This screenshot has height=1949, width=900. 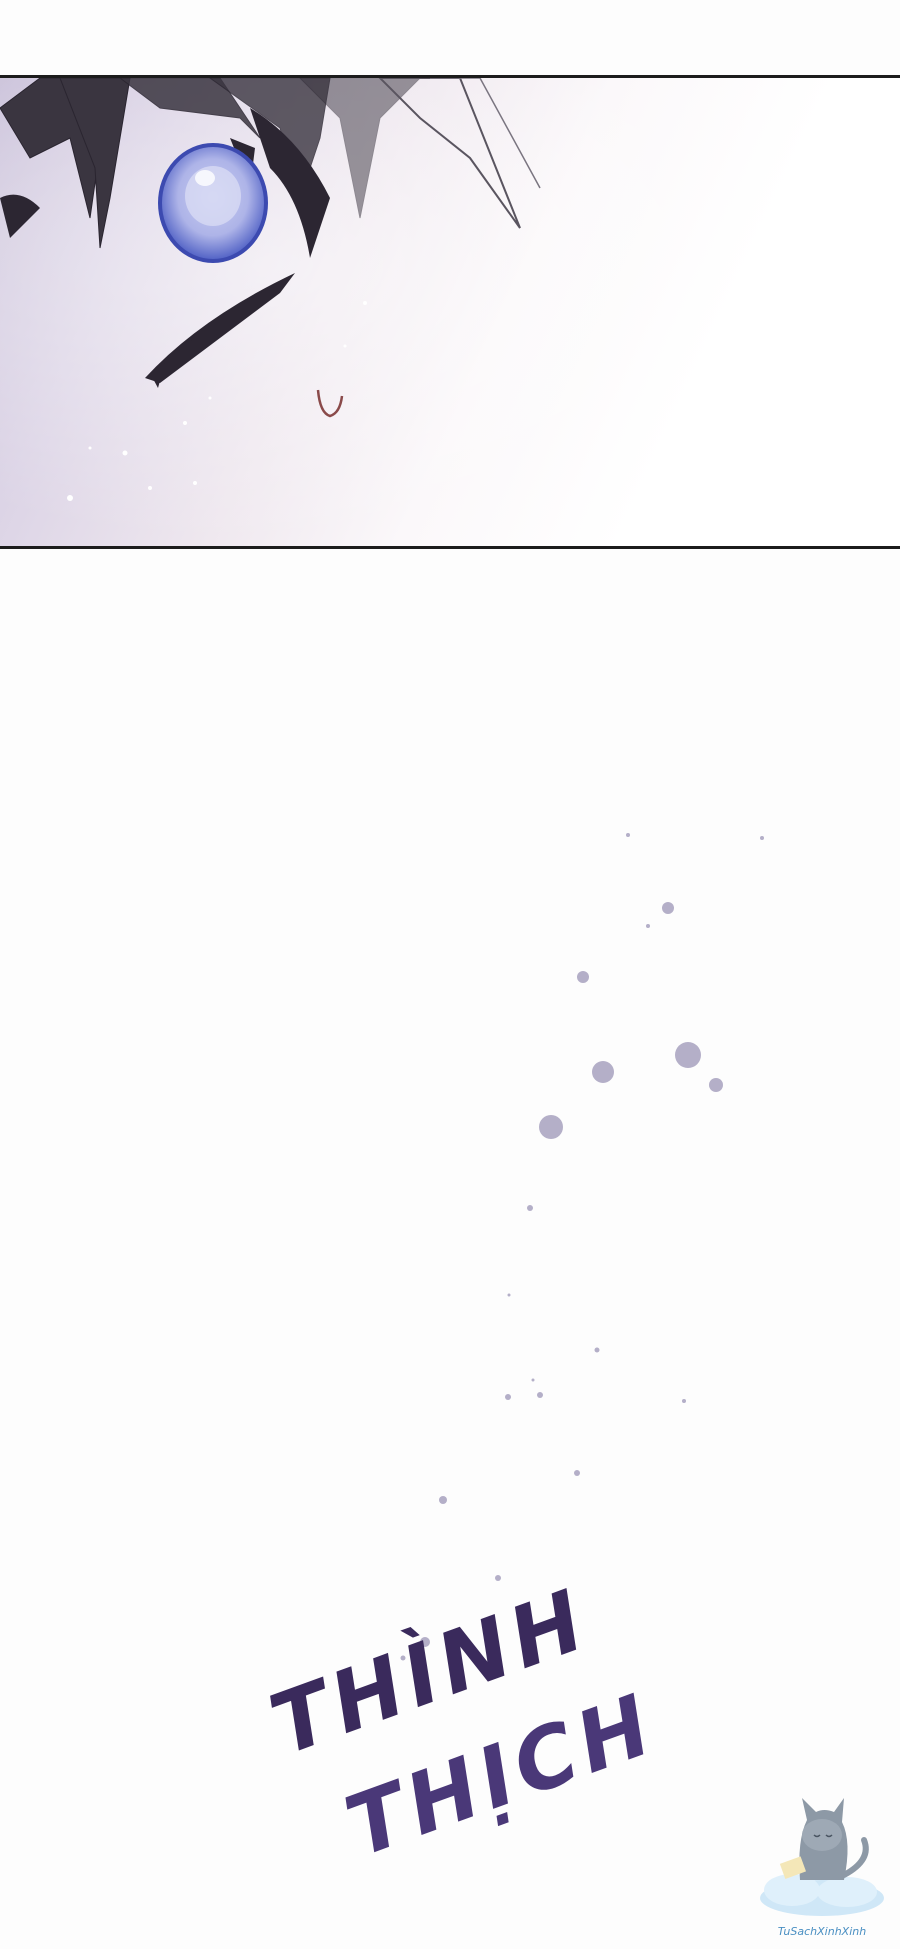 What do you see at coordinates (463, 1723) in the screenshot?
I see `sfx-heartbeat-text: THÌNH THỊCH` at bounding box center [463, 1723].